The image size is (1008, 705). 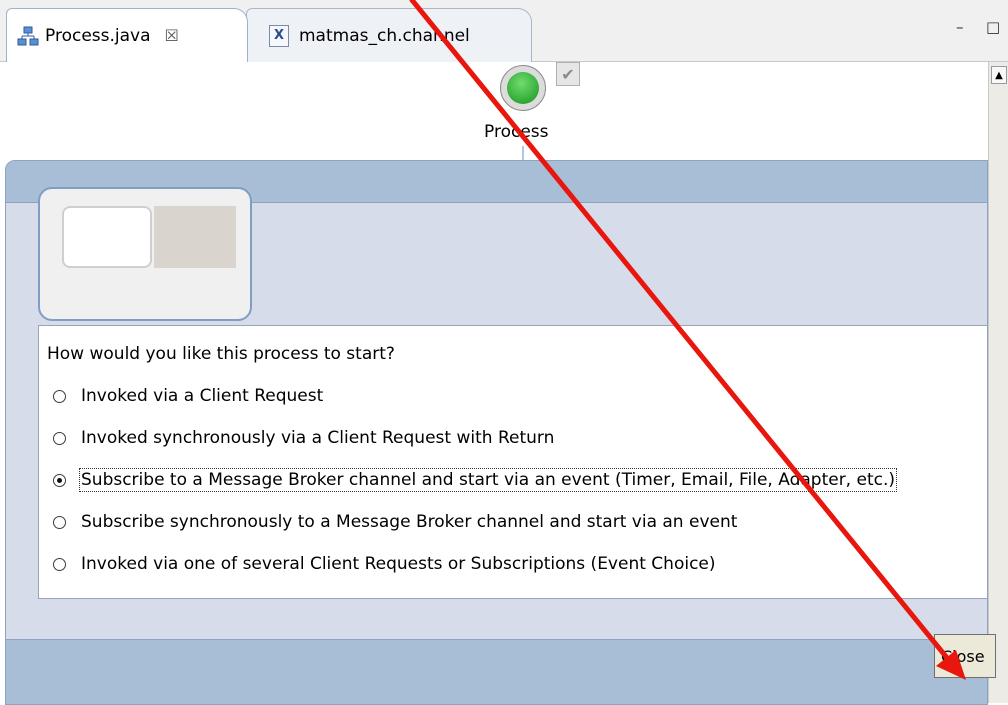 I want to click on checkmark-icon: ✔, so click(x=568, y=74).